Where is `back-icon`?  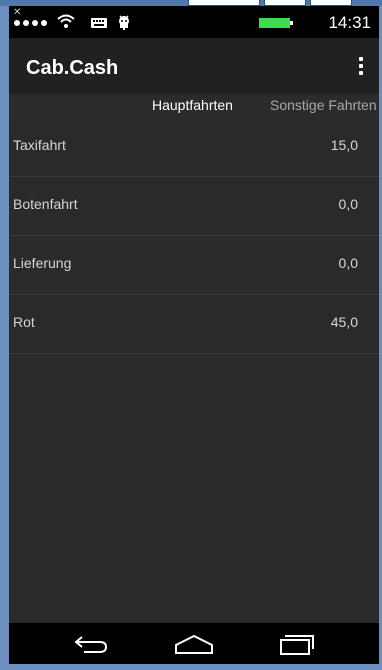
back-icon is located at coordinates (92, 644).